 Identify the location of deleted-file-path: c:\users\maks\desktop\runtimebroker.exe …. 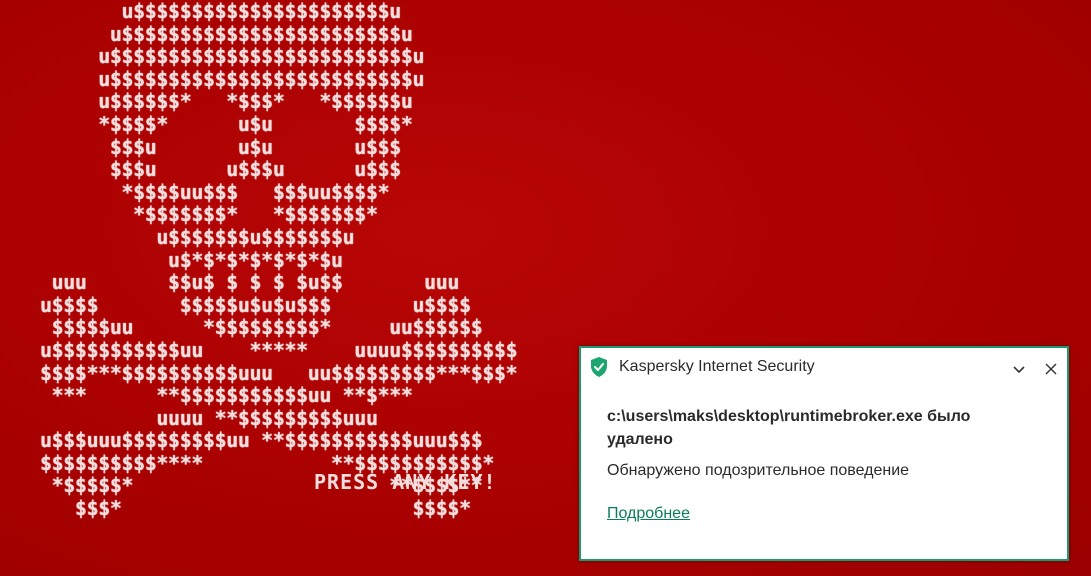
(789, 428).